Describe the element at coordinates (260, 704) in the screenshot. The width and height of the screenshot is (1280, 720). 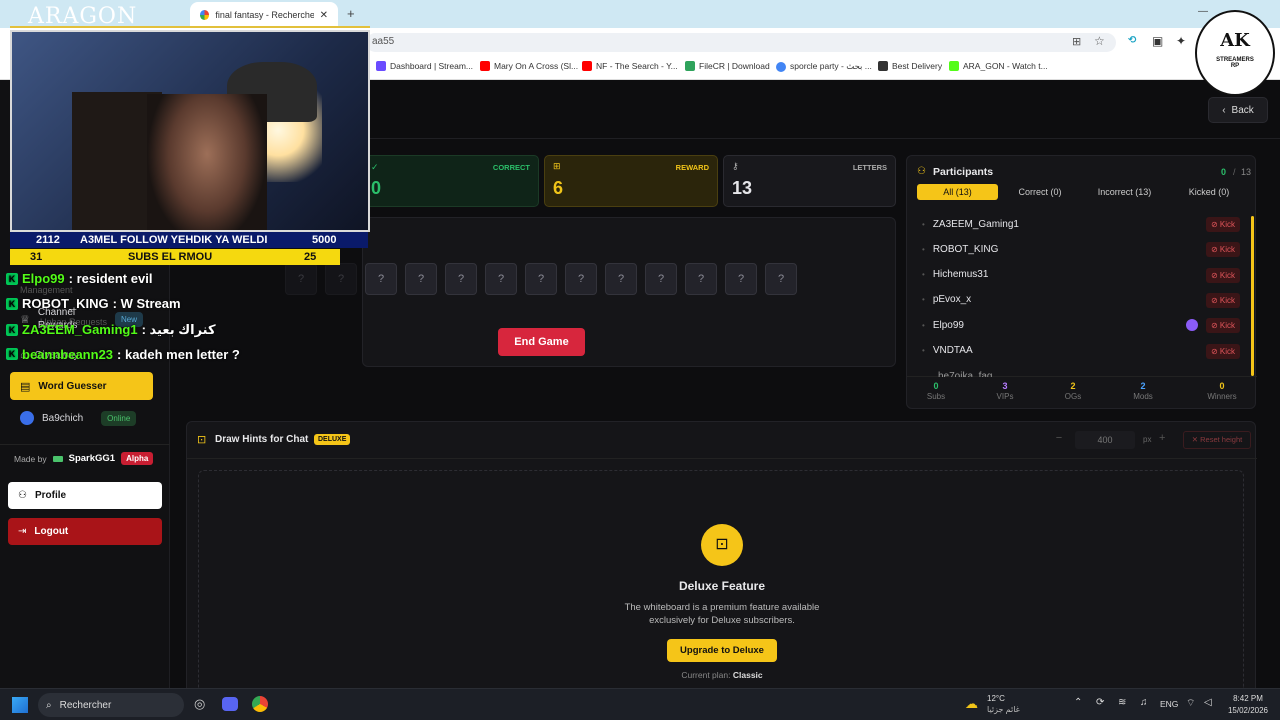
I see `chrome-icon` at that location.